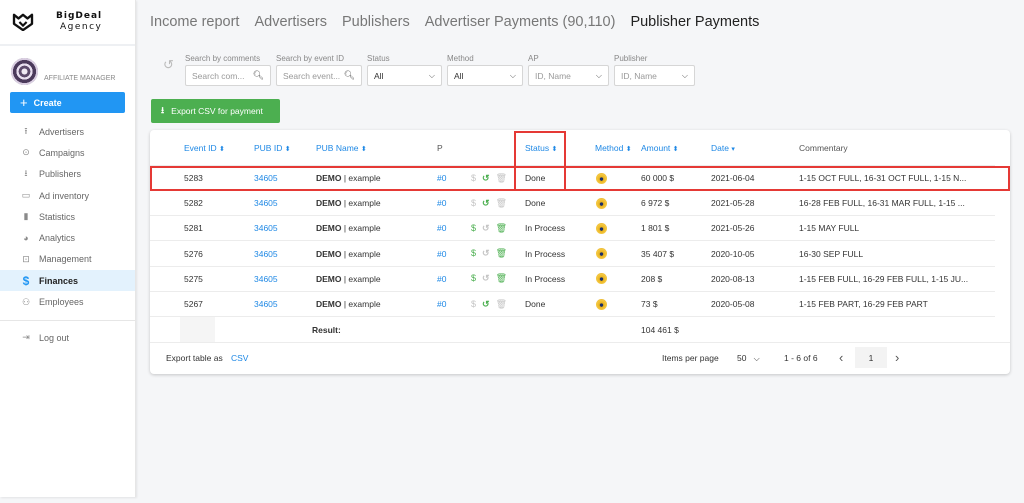  I want to click on sidebar-item-employees: ⚇ Employees, so click(67, 301).